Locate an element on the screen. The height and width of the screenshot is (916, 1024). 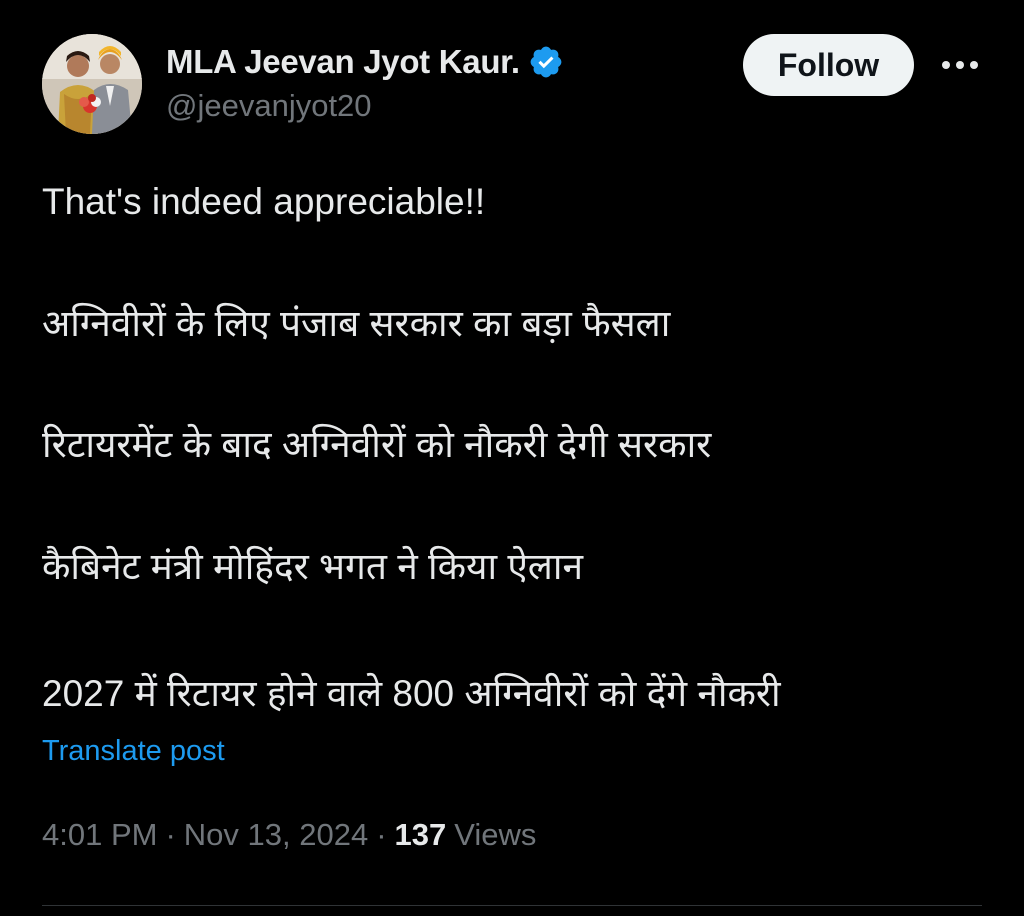
post-line: कैबिनेट मंत्री मोहिंदर भगत ने किया ऐलान is located at coordinates (313, 566).